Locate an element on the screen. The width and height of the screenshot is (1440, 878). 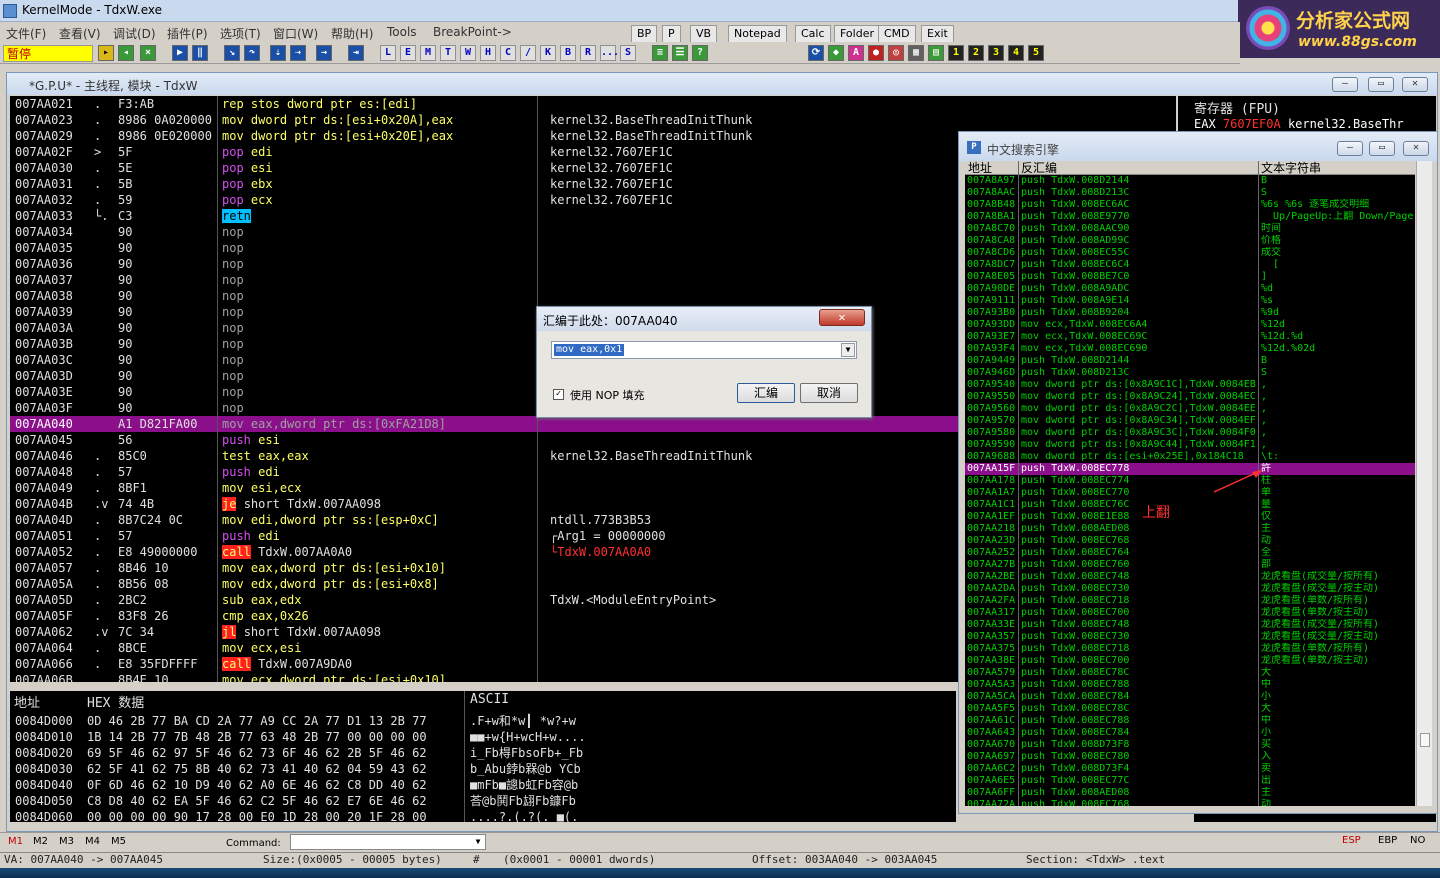
dialog-close-icon: ✕ is located at coordinates (842, 317).